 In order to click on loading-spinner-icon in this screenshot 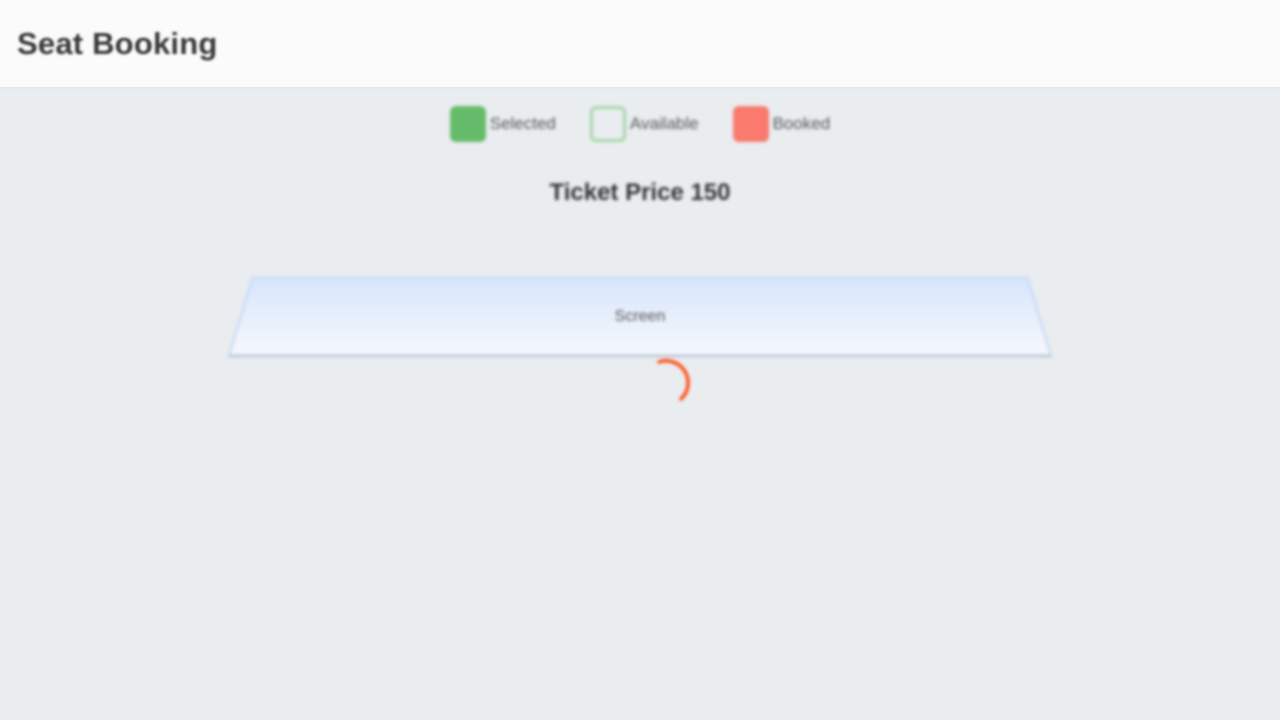, I will do `click(673, 380)`.